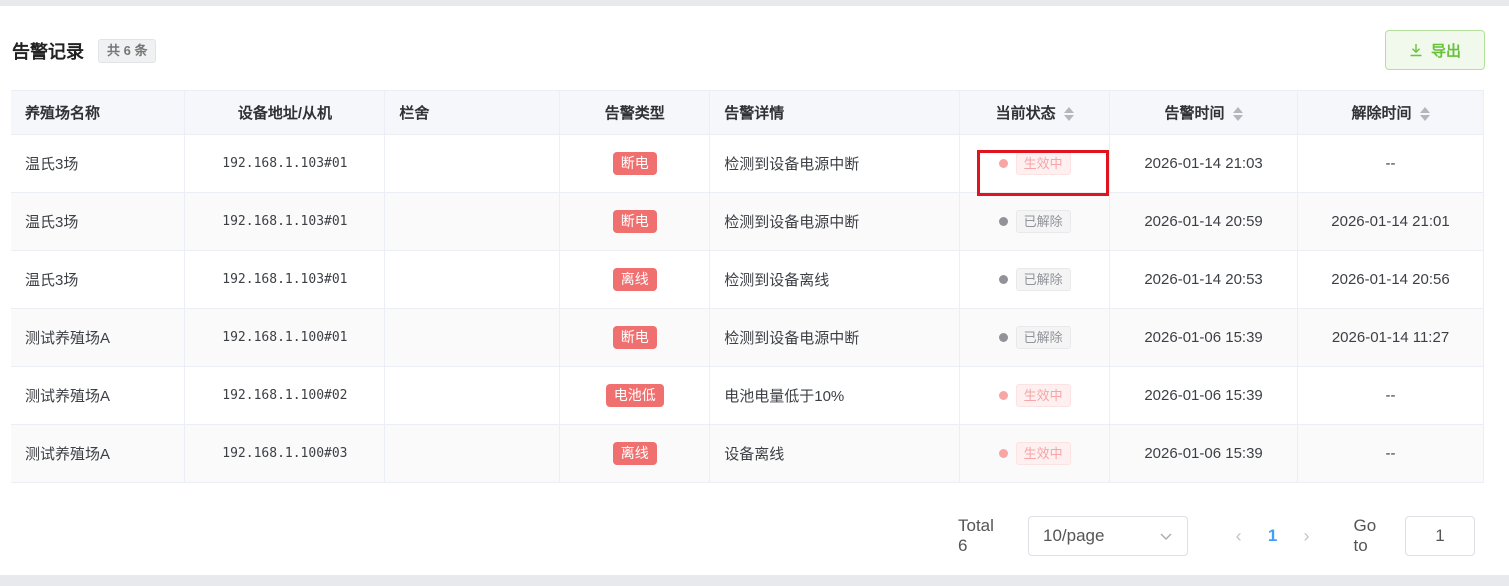 The width and height of the screenshot is (1509, 586). I want to click on page-size-value: 10/page, so click(1074, 535).